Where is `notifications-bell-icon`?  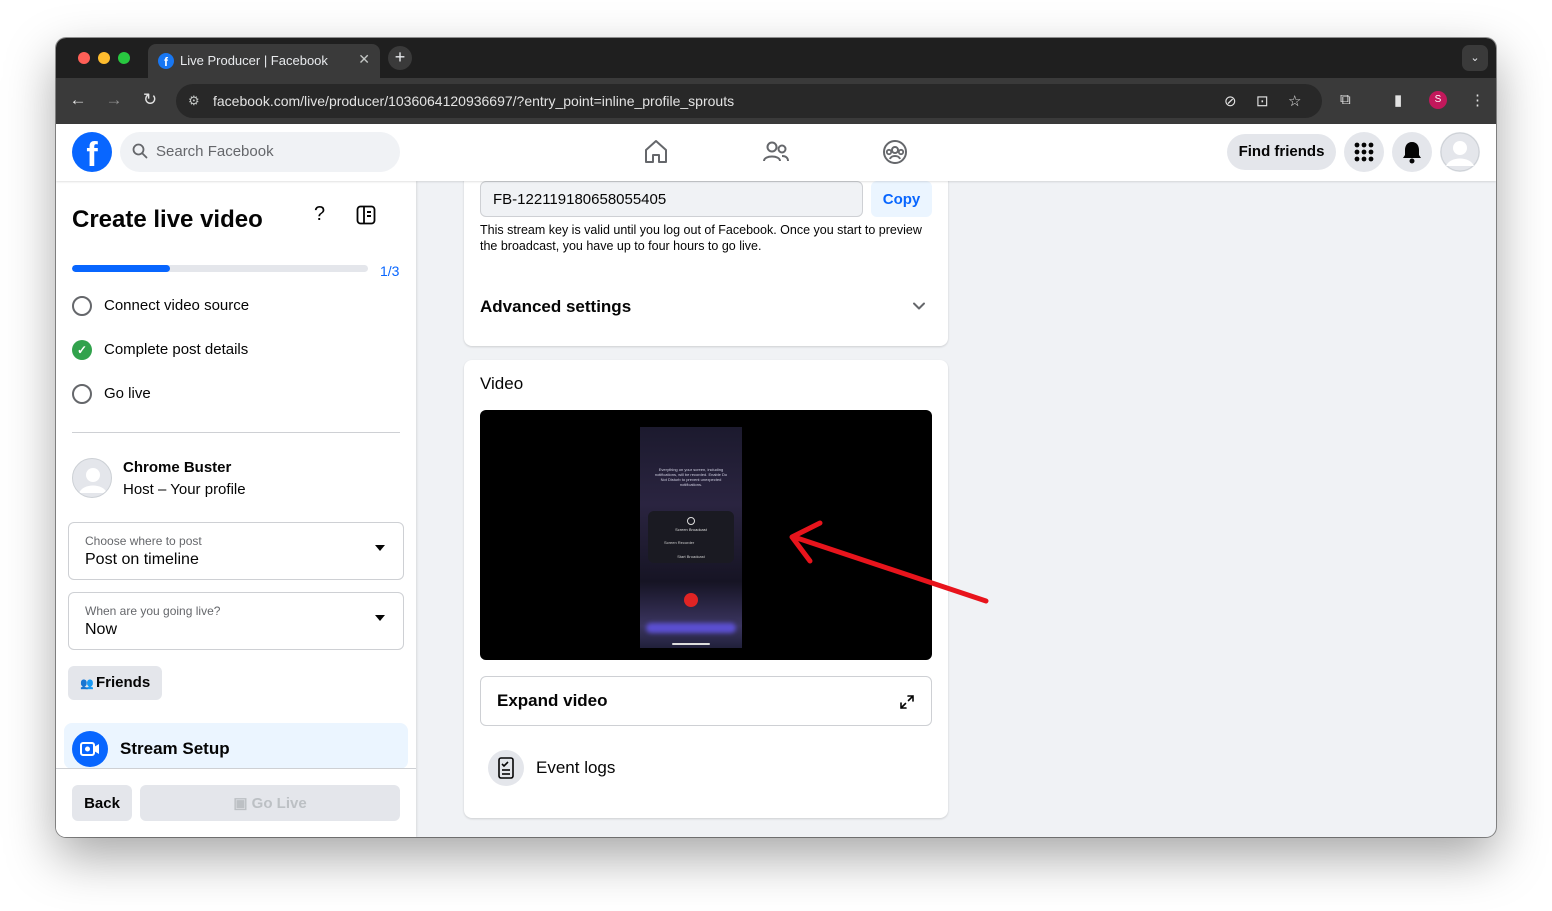 notifications-bell-icon is located at coordinates (1412, 153).